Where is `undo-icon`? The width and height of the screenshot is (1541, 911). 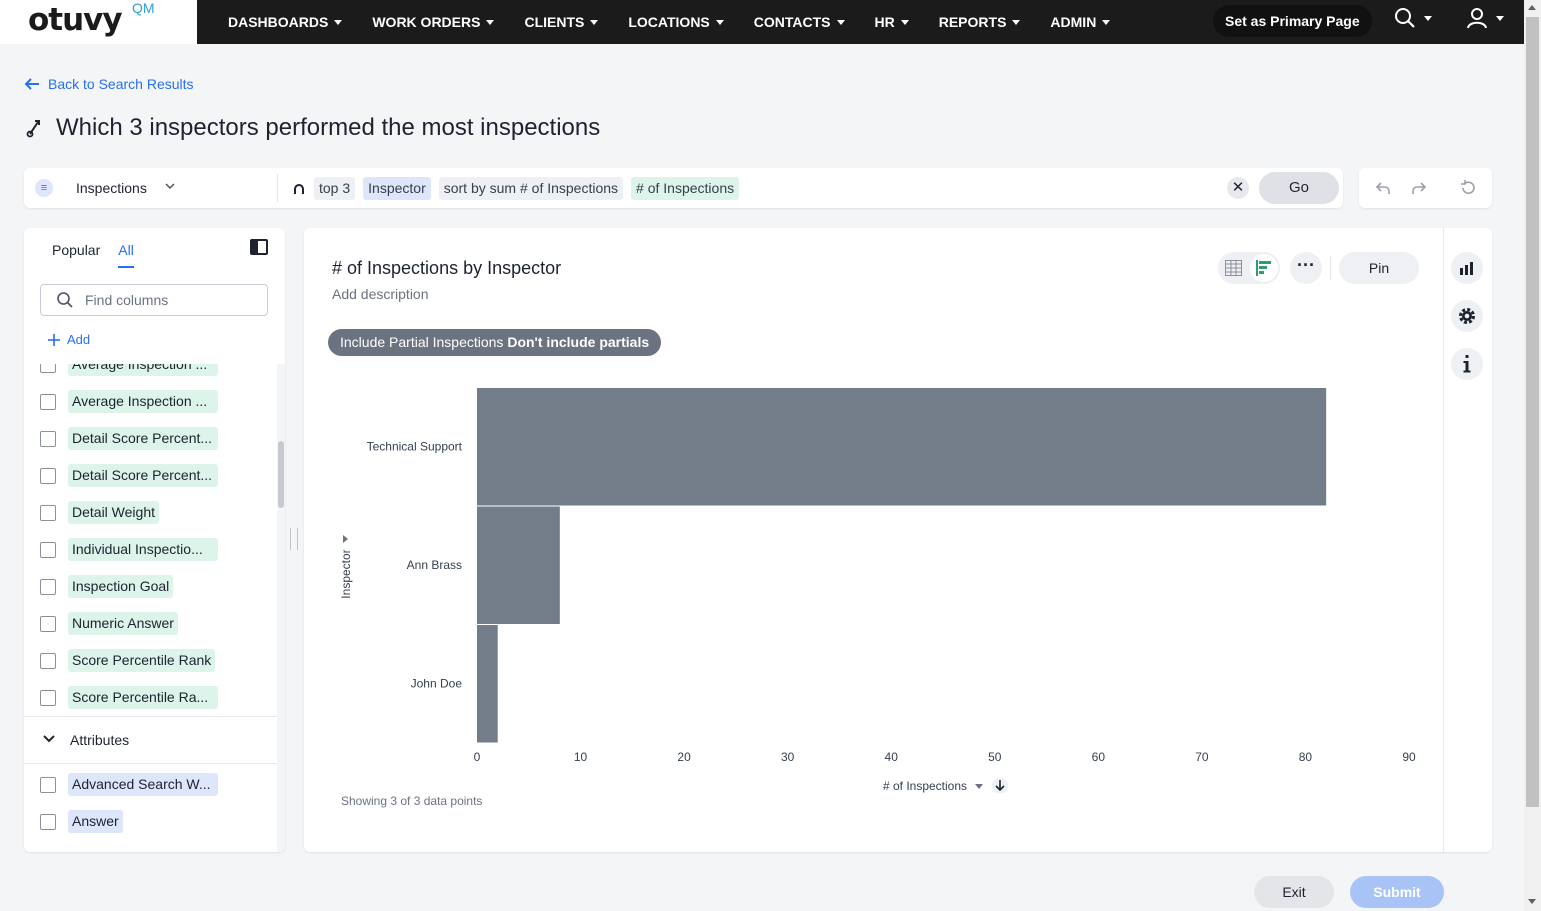 undo-icon is located at coordinates (1383, 188).